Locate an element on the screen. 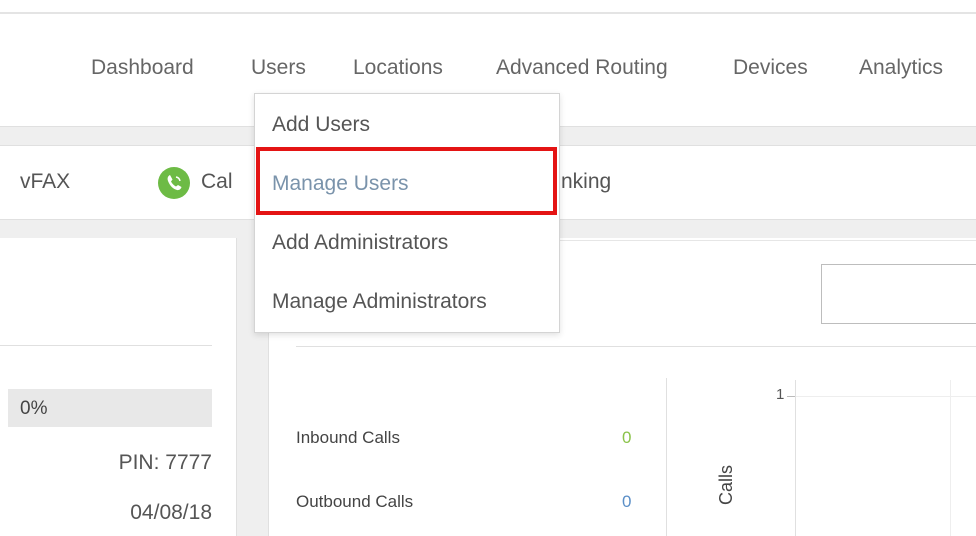 The width and height of the screenshot is (976, 536). nav-users: Users is located at coordinates (278, 68).